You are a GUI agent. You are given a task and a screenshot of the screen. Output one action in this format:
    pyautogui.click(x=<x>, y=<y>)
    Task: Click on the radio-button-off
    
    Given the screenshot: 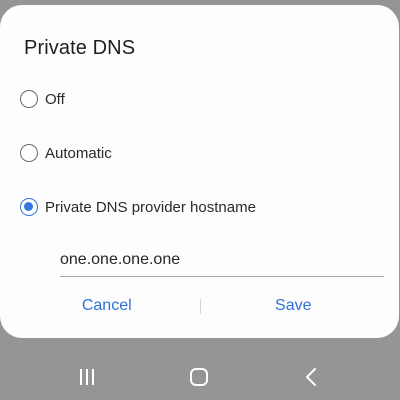 What is the action you would take?
    pyautogui.click(x=29, y=99)
    